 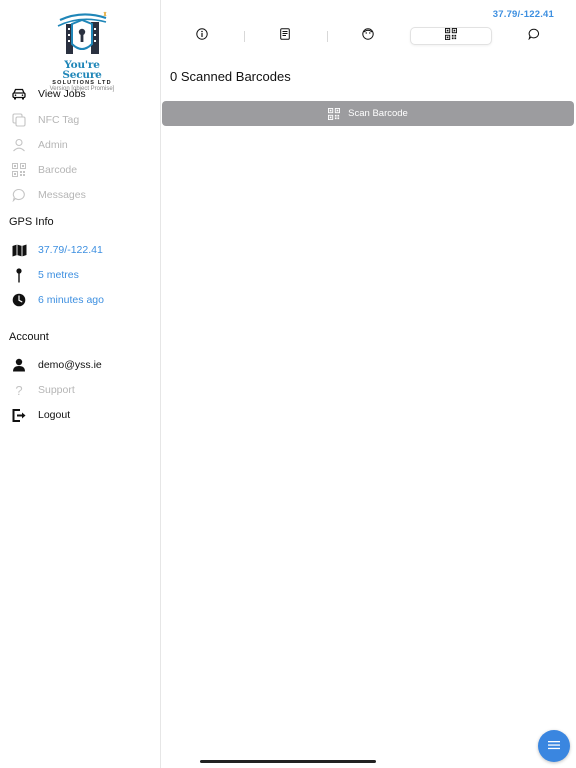 I want to click on gps-info-heading: GPS Info, so click(x=31, y=222).